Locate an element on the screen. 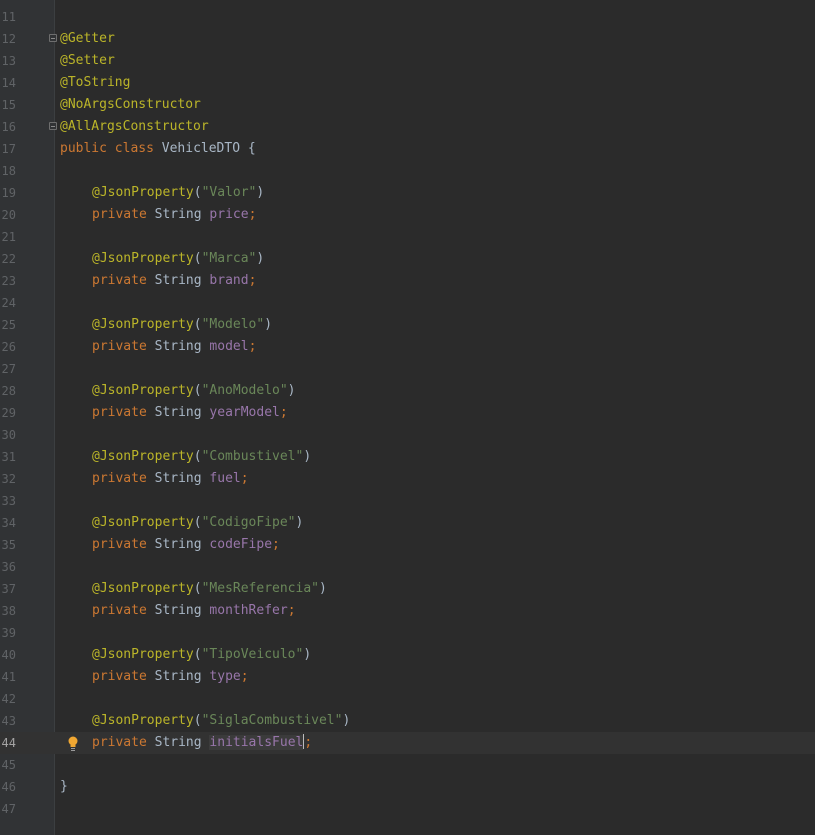 This screenshot has width=815, height=835. code-line: 47 is located at coordinates (407, 809).